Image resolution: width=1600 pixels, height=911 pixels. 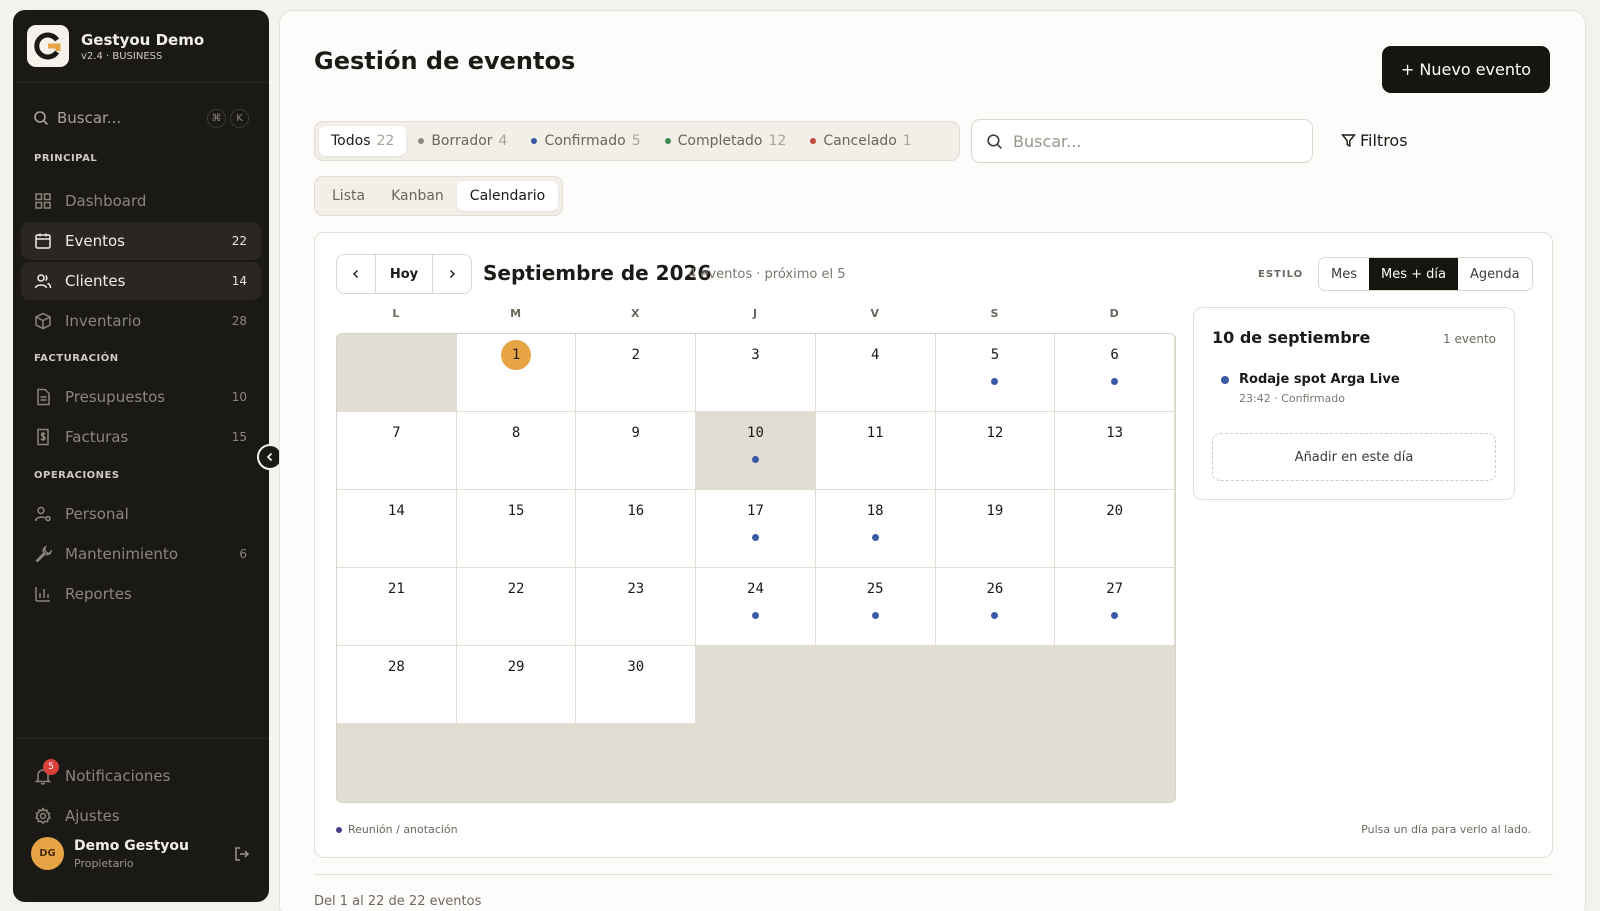 I want to click on calendar-day: 14, so click(x=396, y=528).